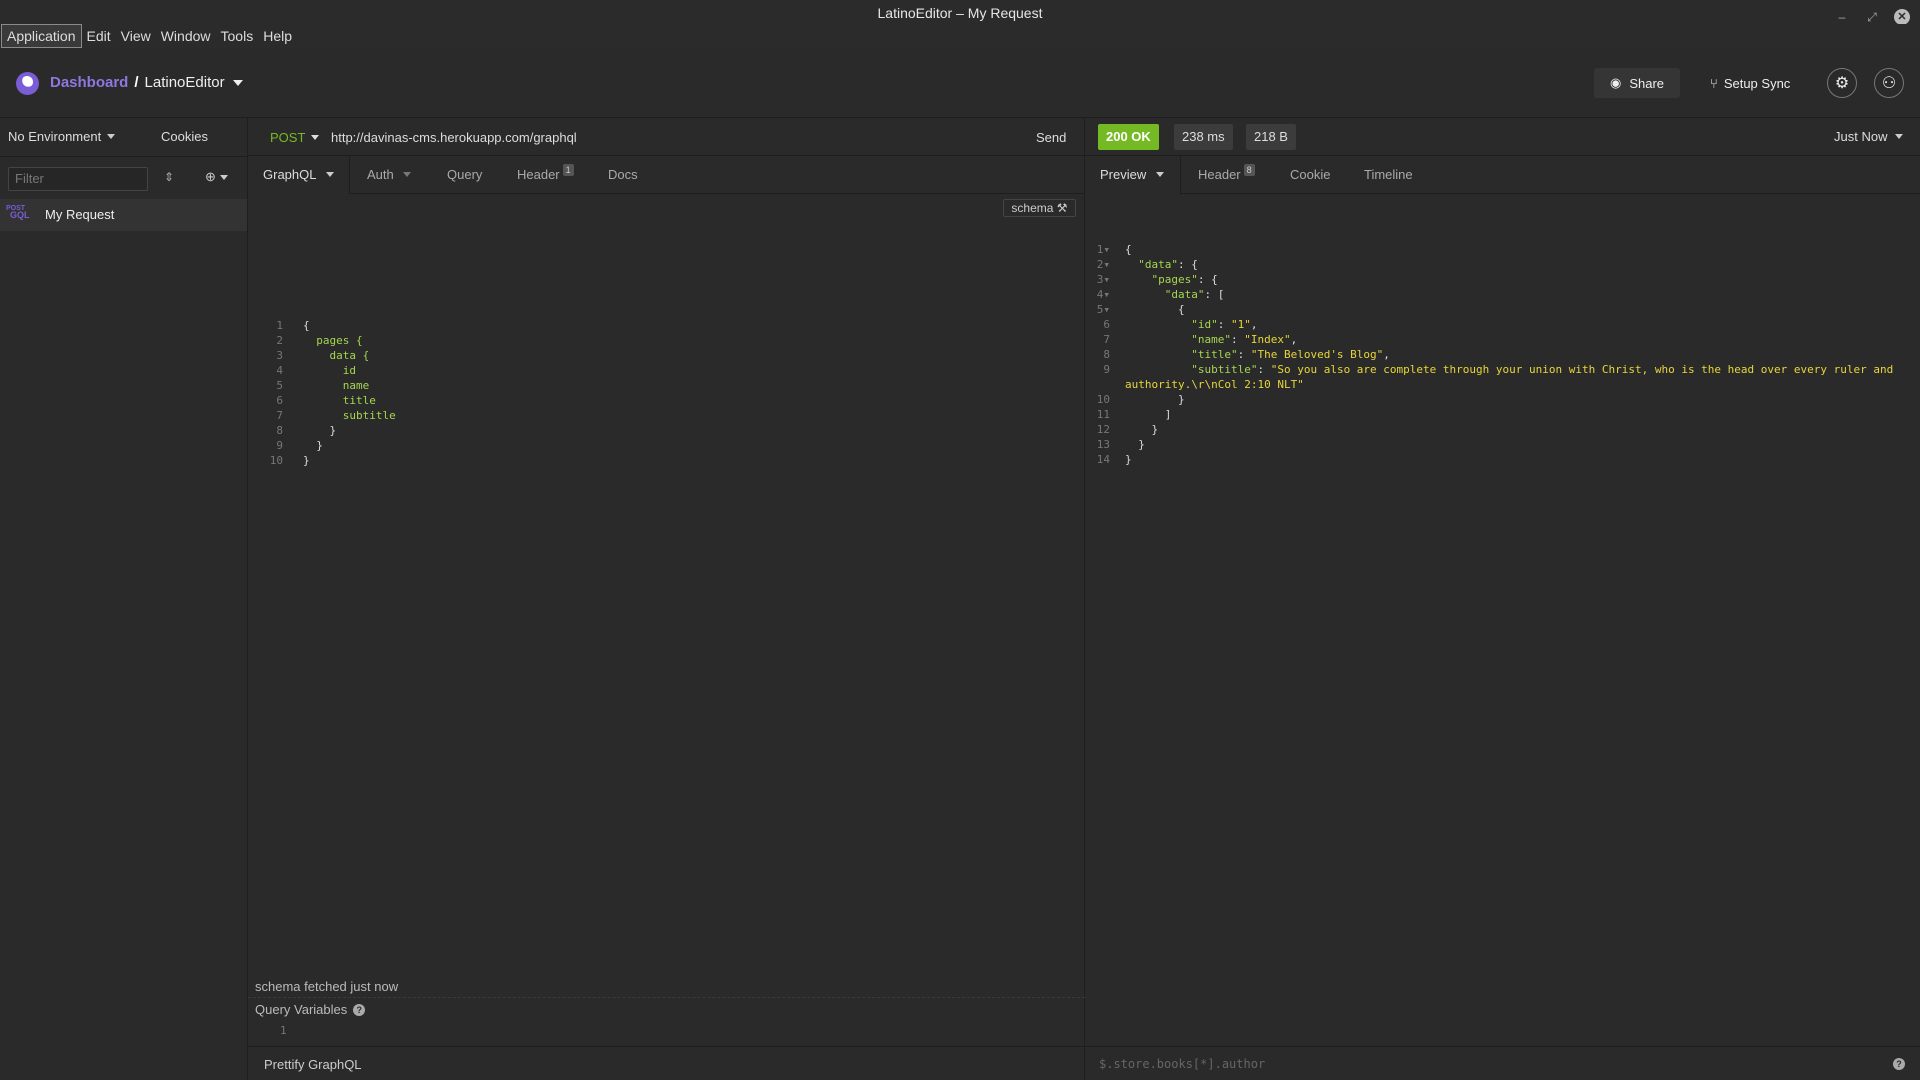 The height and width of the screenshot is (1080, 1920). What do you see at coordinates (123, 215) in the screenshot?
I see `sidebar-request-item: POST GQL My Request` at bounding box center [123, 215].